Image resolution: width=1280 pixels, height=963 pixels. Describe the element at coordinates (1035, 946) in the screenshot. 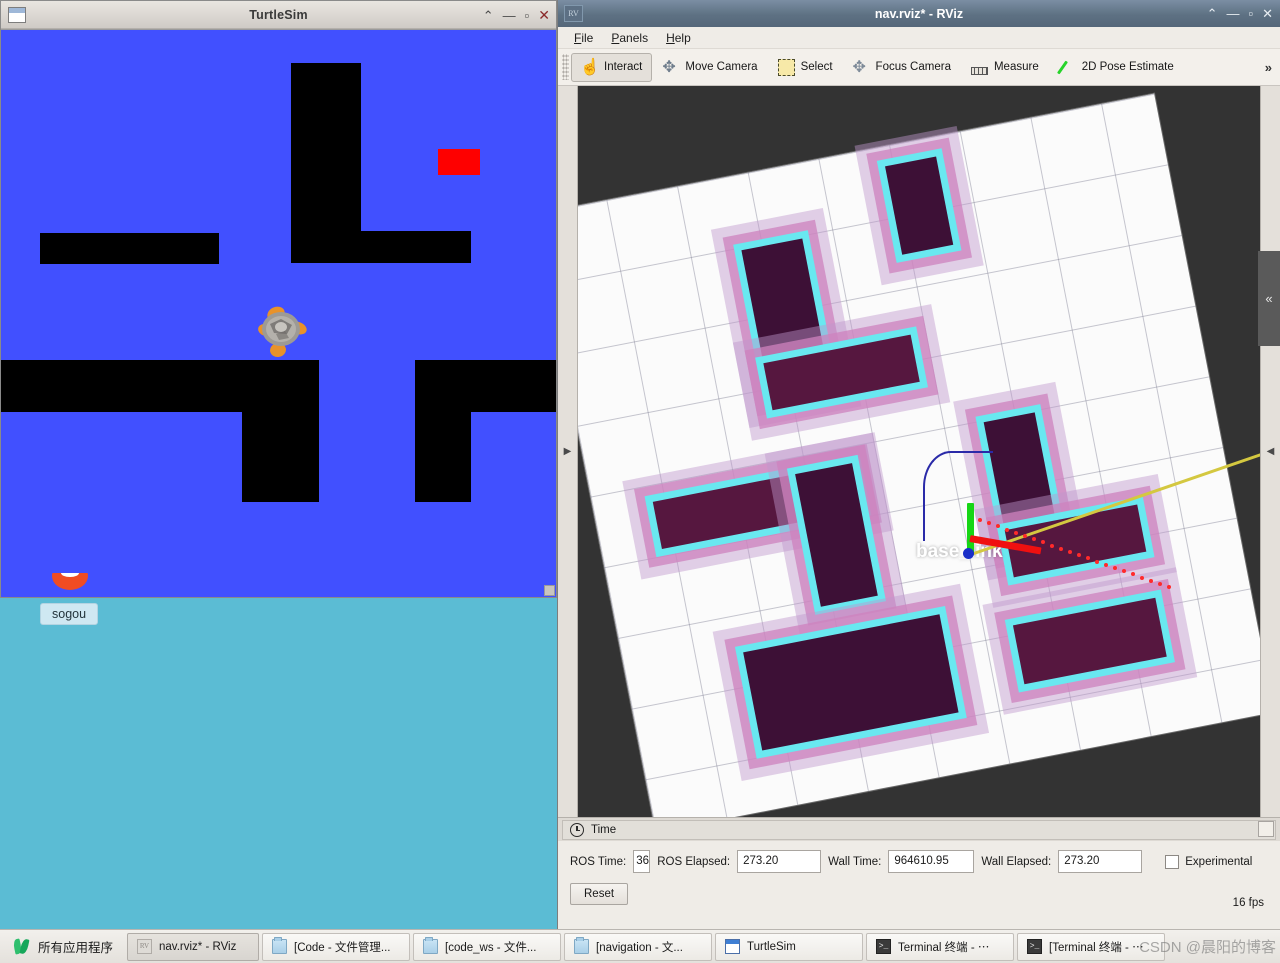

I see `terminal-icon: >_` at that location.